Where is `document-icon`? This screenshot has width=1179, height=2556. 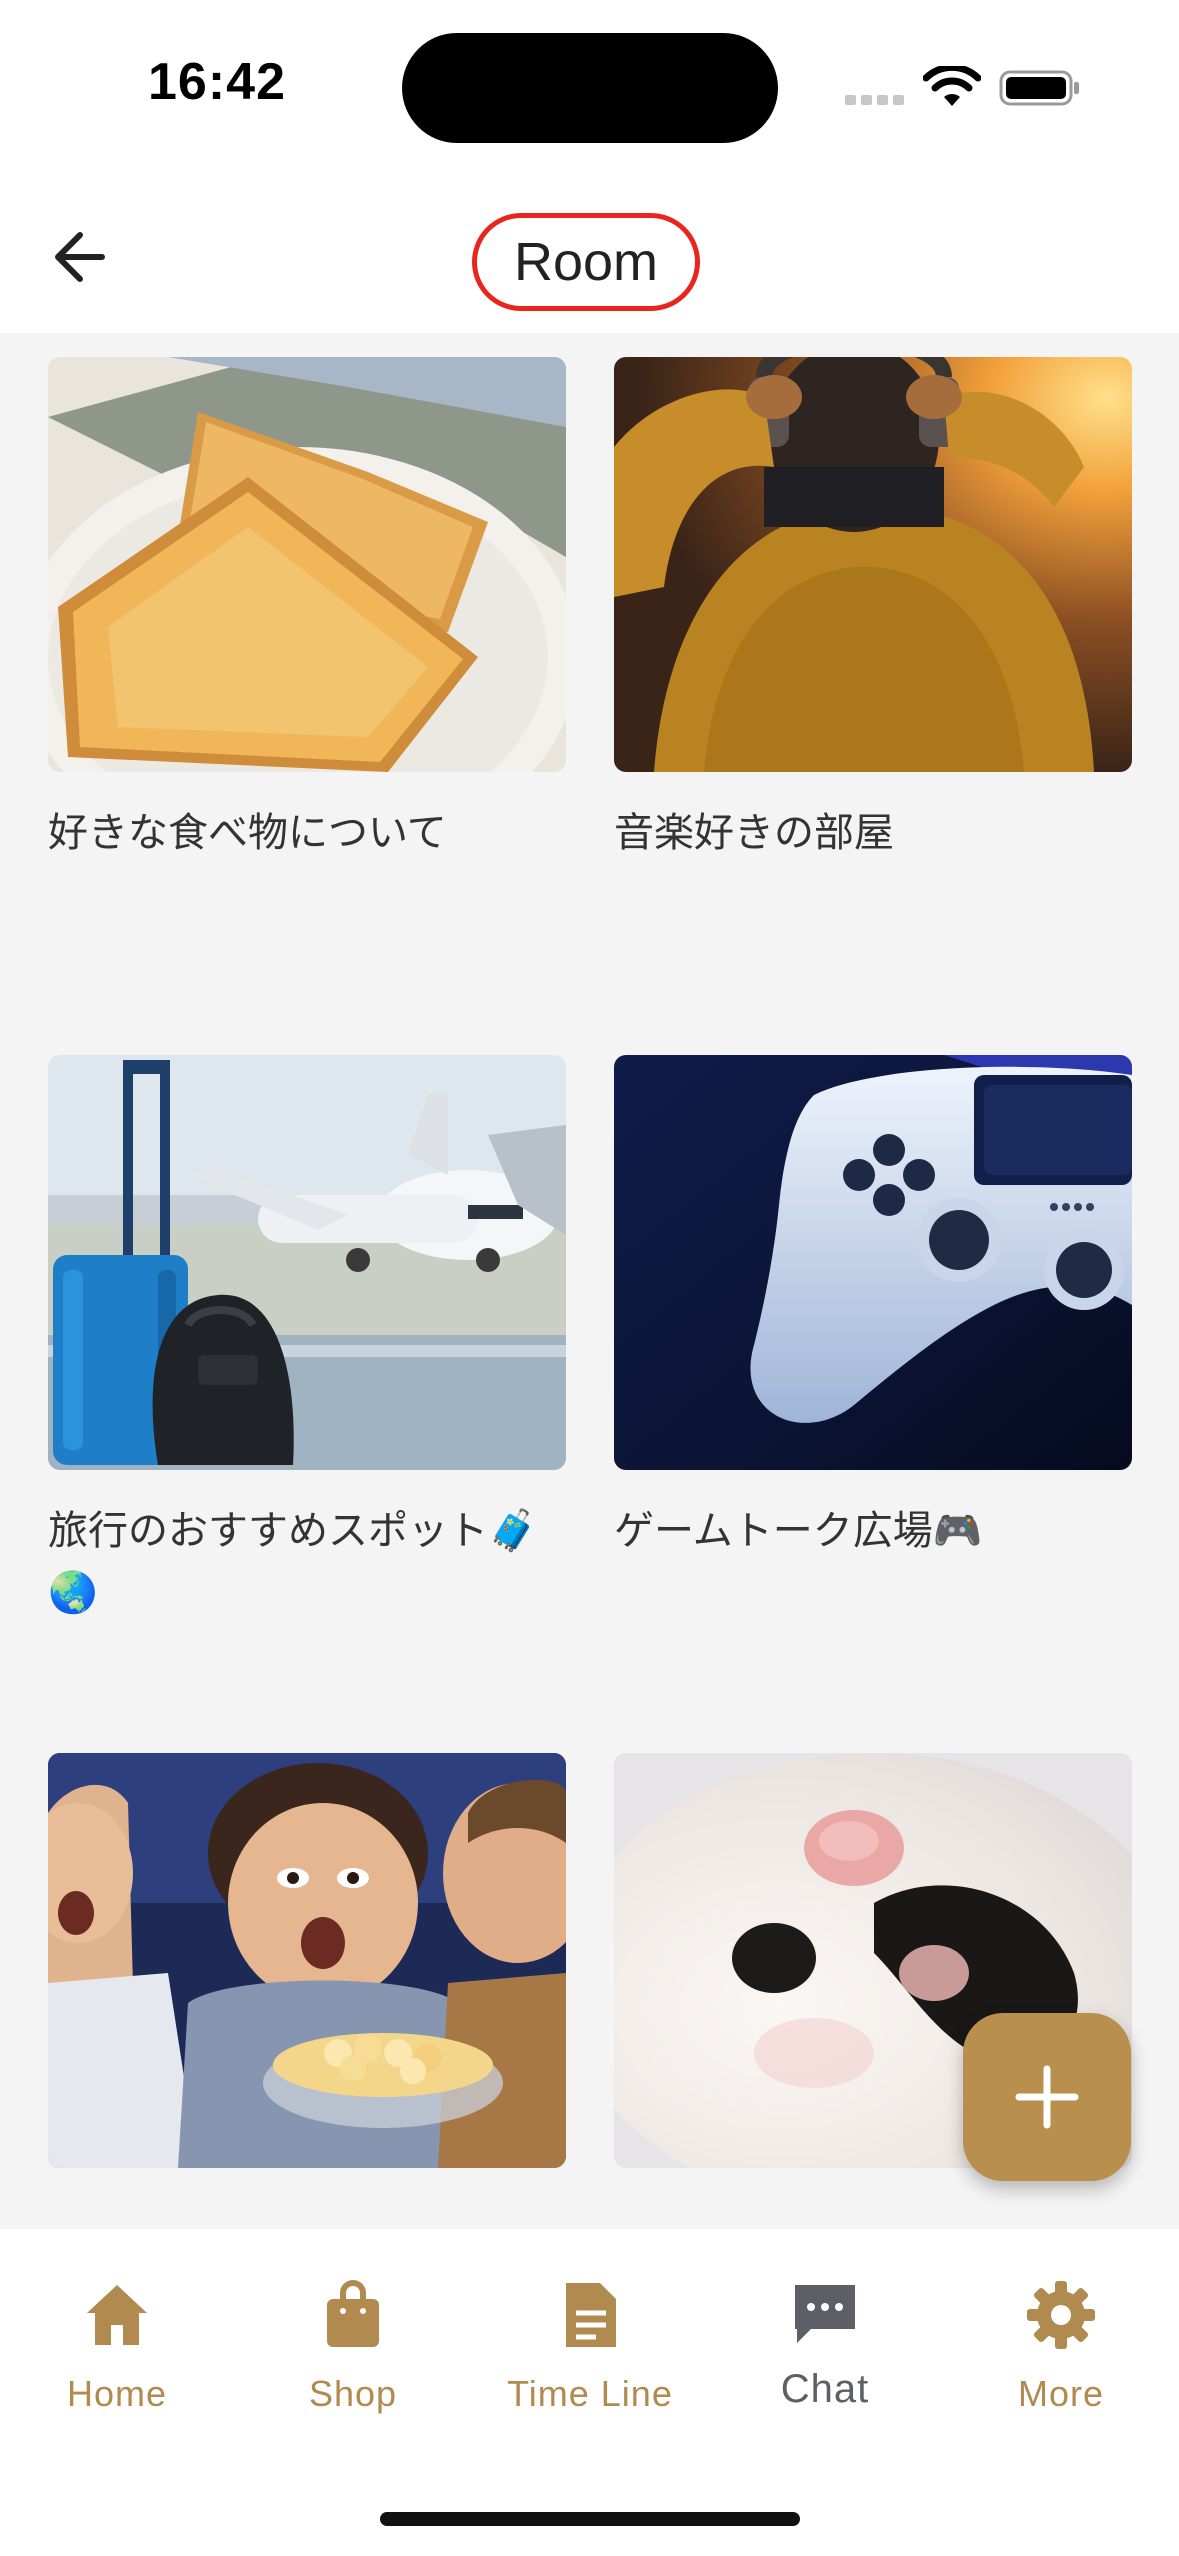
document-icon is located at coordinates (591, 2315).